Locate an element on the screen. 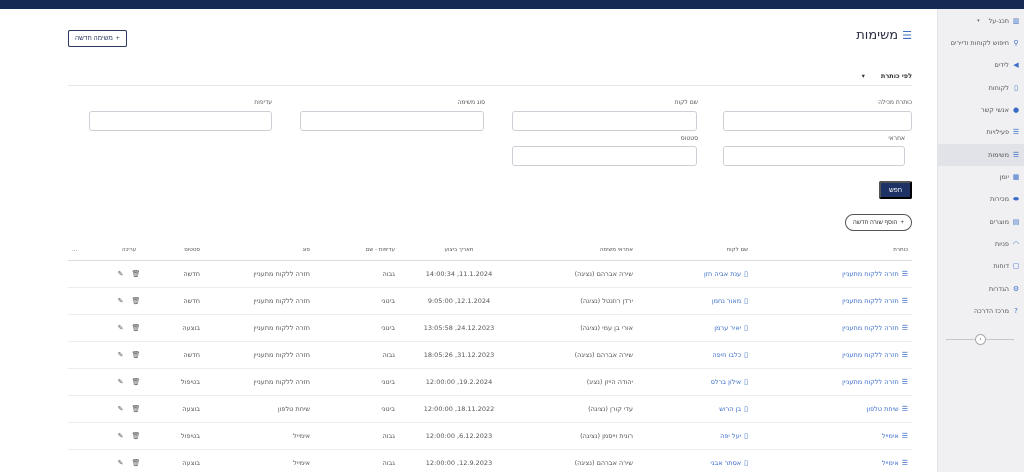  customer-link: יעל יפה is located at coordinates (730, 436).